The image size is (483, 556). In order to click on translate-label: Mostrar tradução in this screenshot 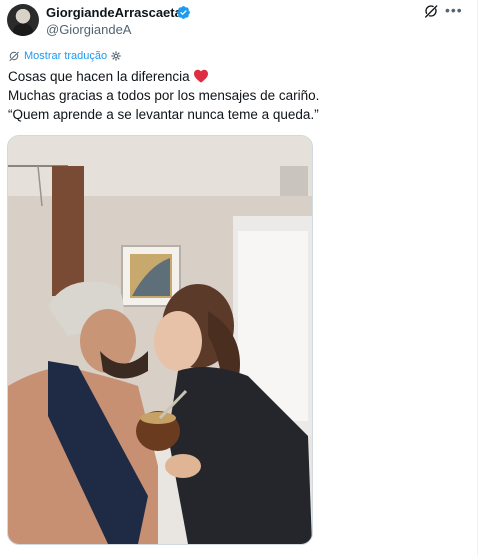, I will do `click(65, 56)`.